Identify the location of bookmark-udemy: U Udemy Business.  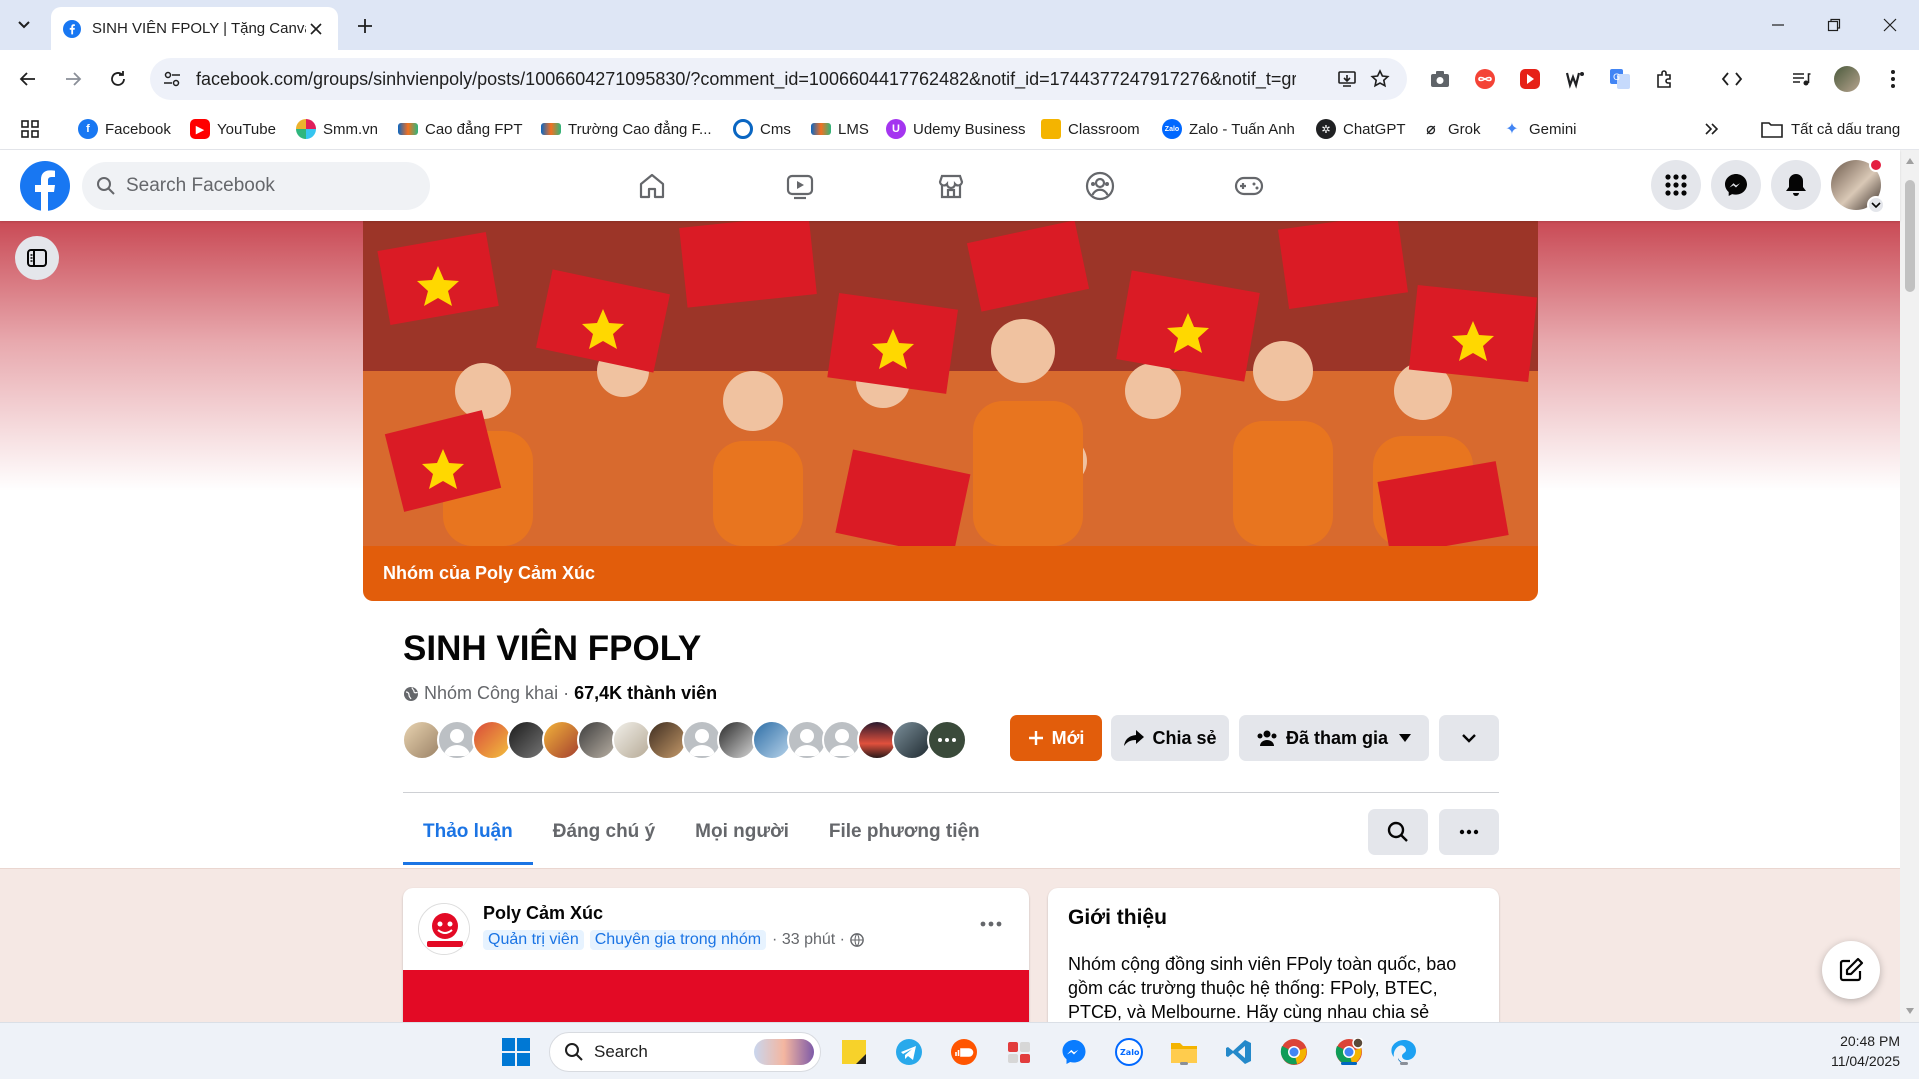
(956, 129).